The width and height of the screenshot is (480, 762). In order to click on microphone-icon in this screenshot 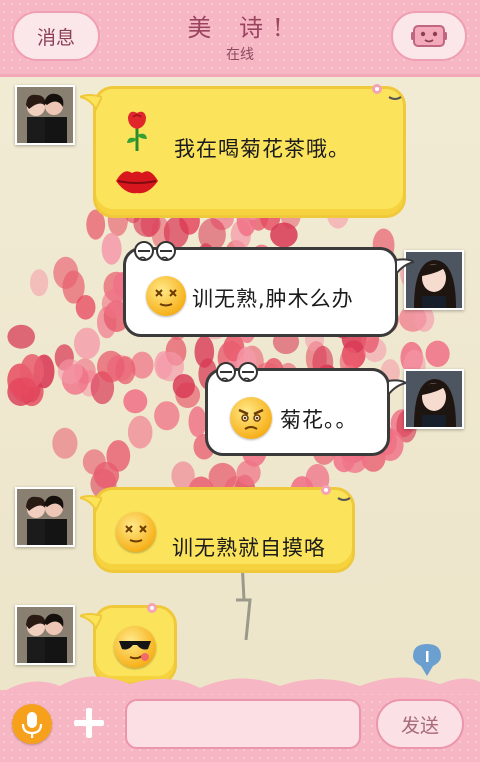, I will do `click(32, 725)`.